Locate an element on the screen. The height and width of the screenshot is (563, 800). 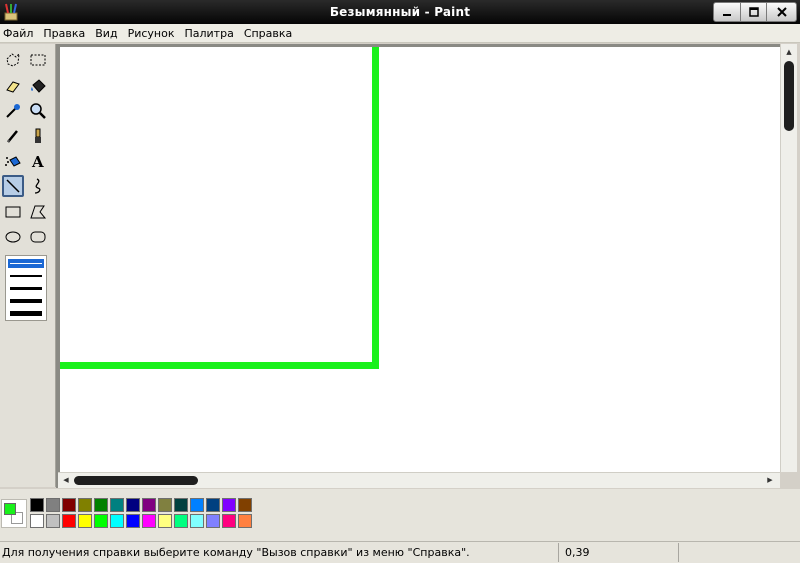
brush-tool is located at coordinates (38, 136).